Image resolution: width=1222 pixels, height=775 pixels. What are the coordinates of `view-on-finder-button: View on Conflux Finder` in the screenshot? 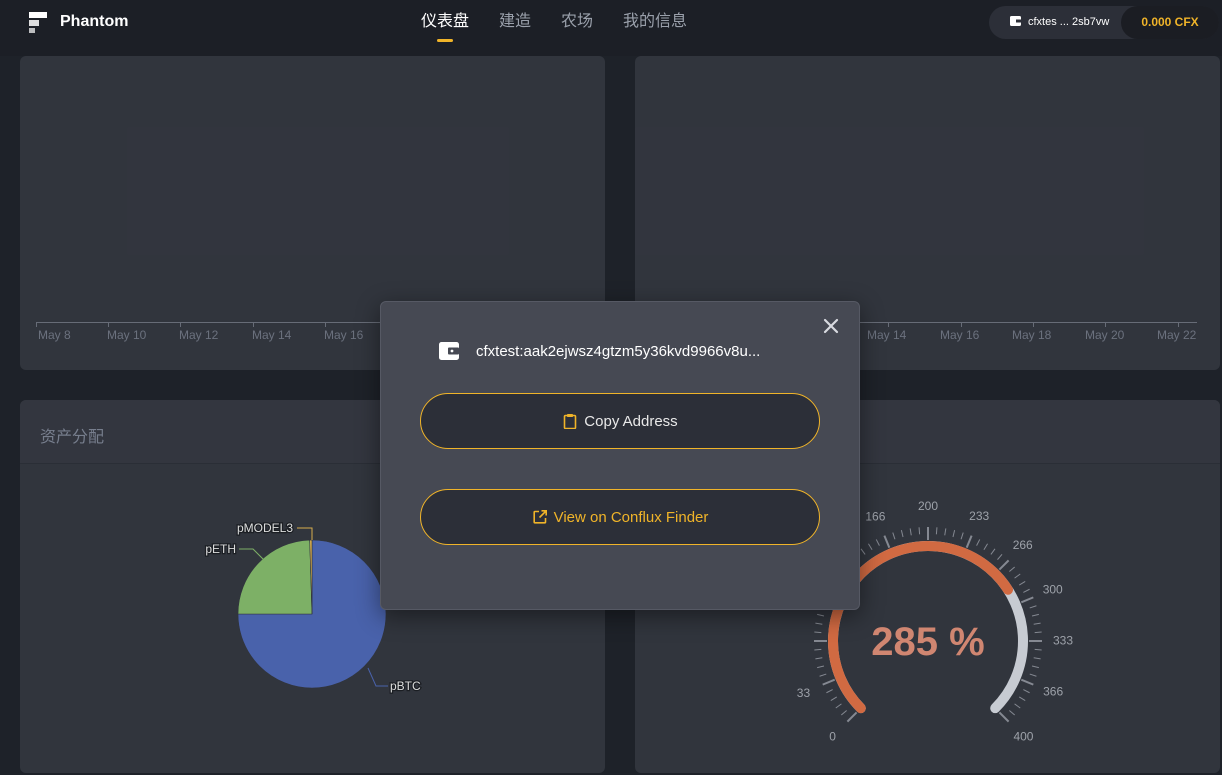 It's located at (620, 517).